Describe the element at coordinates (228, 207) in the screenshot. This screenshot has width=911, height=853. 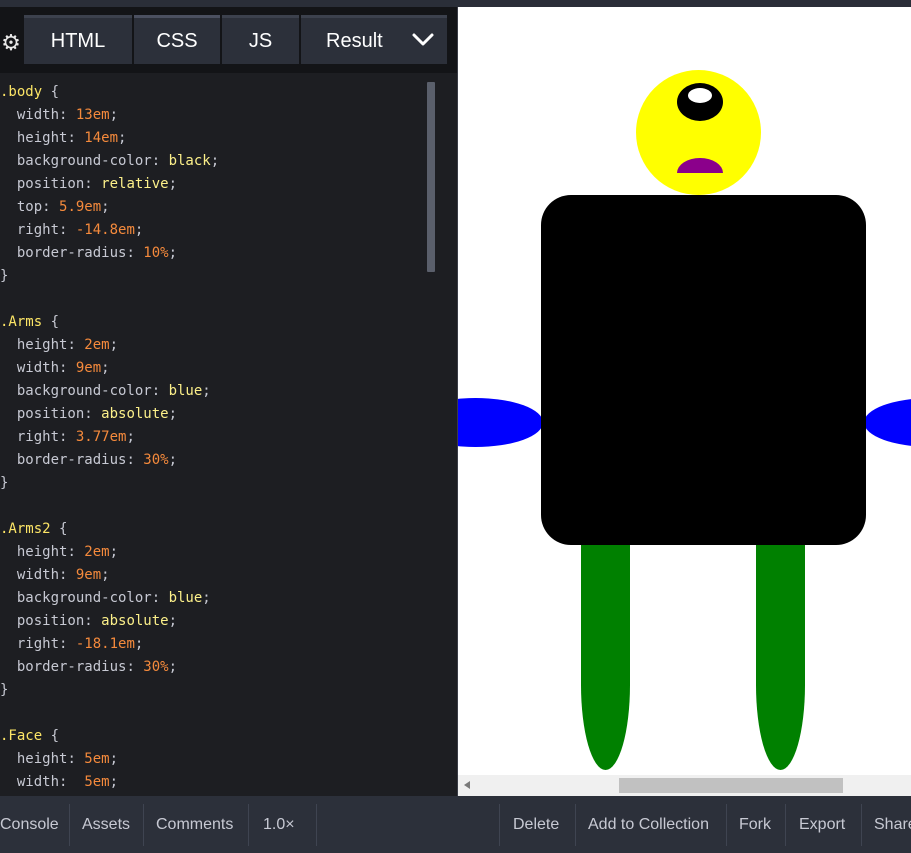
I see `code-line: top: 5.9em;` at that location.